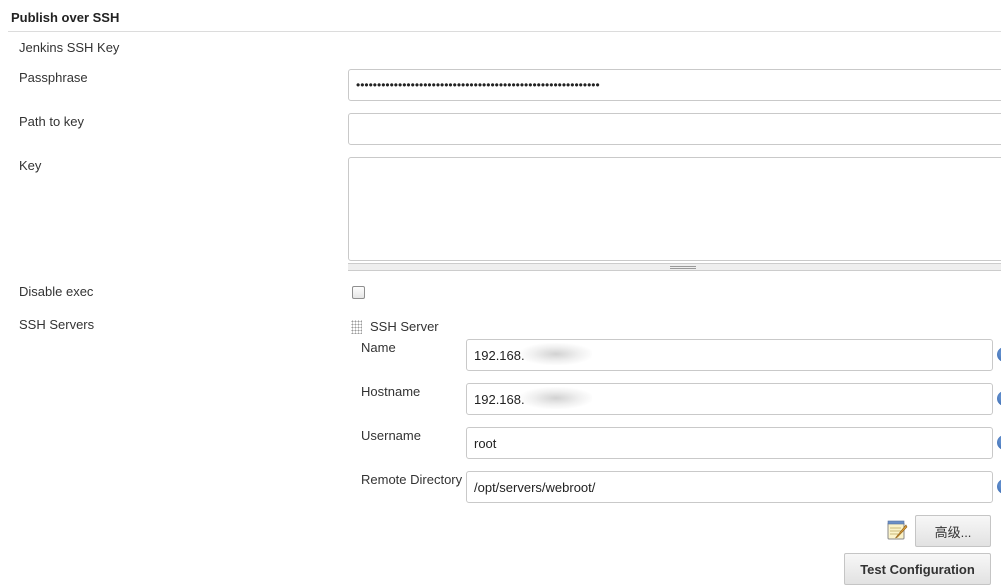 The height and width of the screenshot is (585, 1001). I want to click on section-divider, so click(504, 31).